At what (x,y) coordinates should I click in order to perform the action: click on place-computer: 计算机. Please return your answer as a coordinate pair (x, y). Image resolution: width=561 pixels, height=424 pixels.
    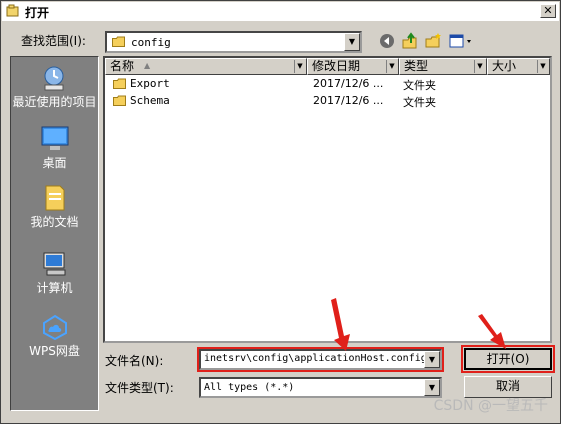
    Looking at the image, I should click on (54, 272).